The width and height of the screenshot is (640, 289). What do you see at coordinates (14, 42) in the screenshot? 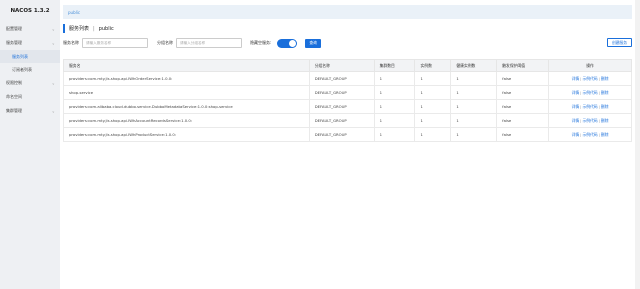
I see `sidebar-item-label: 服务管理` at bounding box center [14, 42].